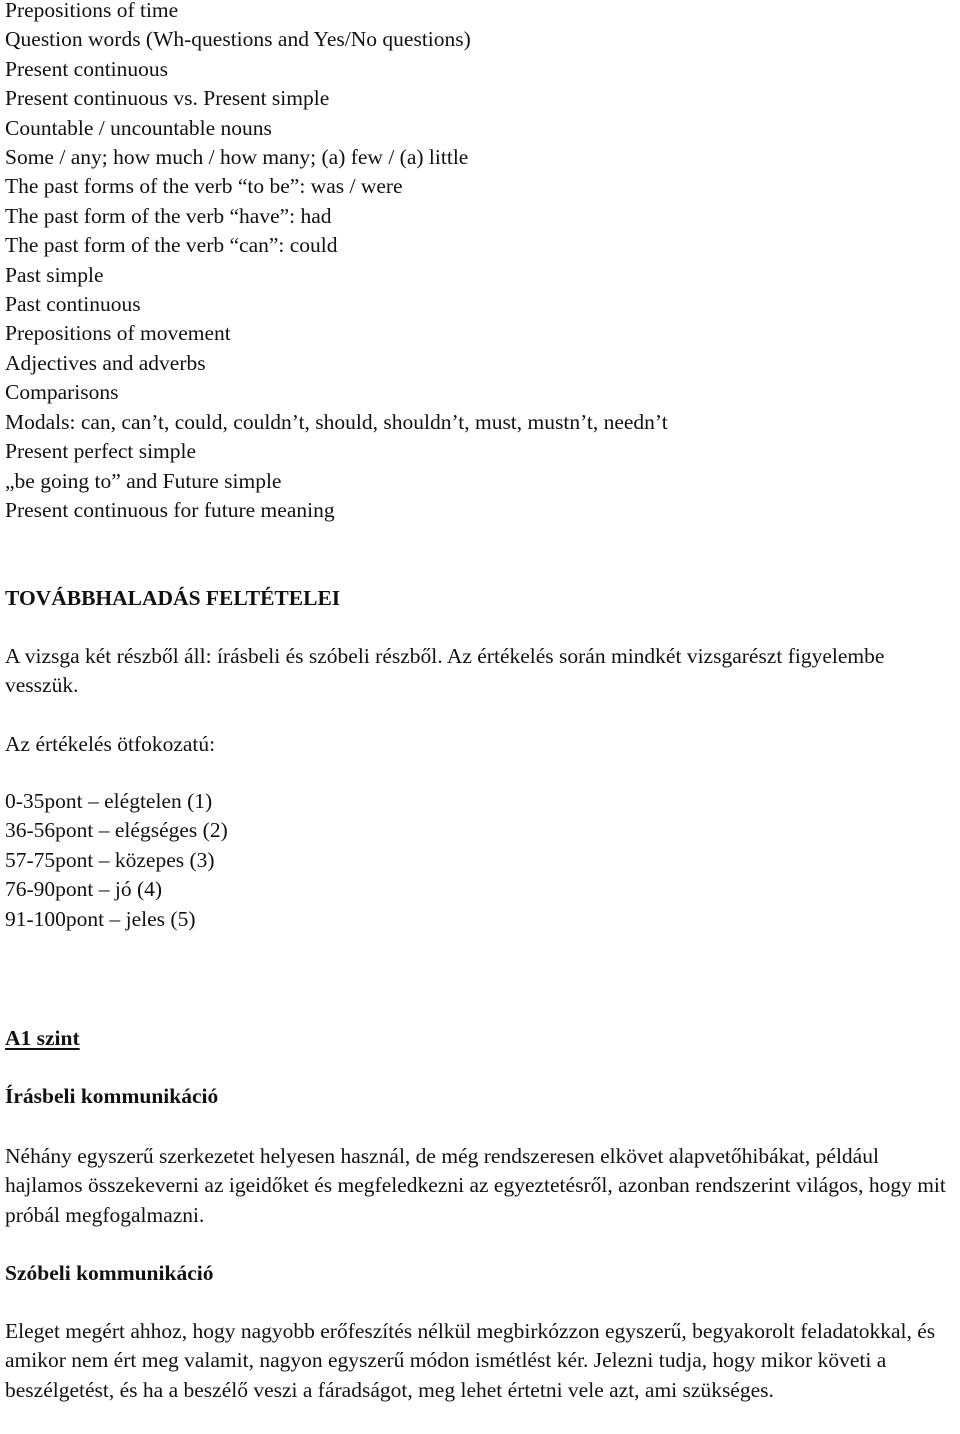 This screenshot has width=960, height=1434. What do you see at coordinates (87, 68) in the screenshot?
I see `topic-item: Present continuous` at bounding box center [87, 68].